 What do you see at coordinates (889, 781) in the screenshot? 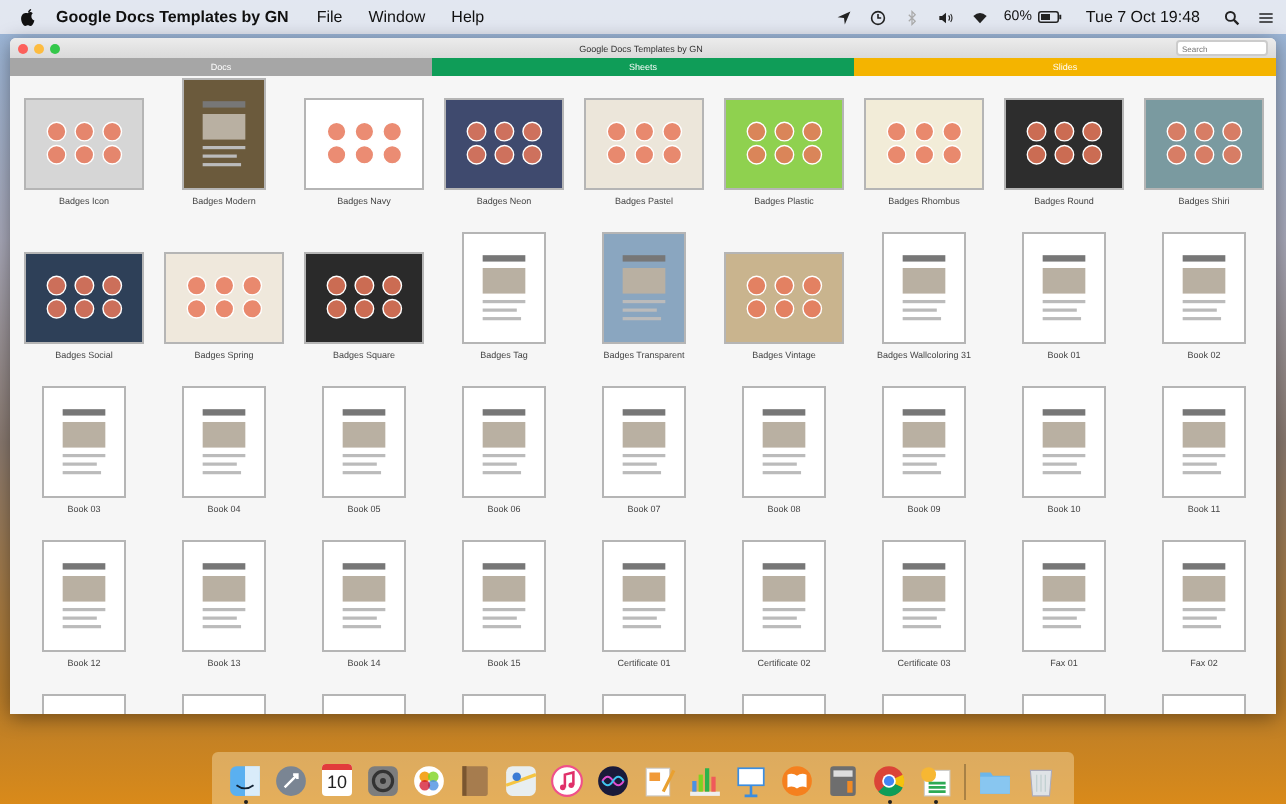
I see `circle-logo-icon` at bounding box center [889, 781].